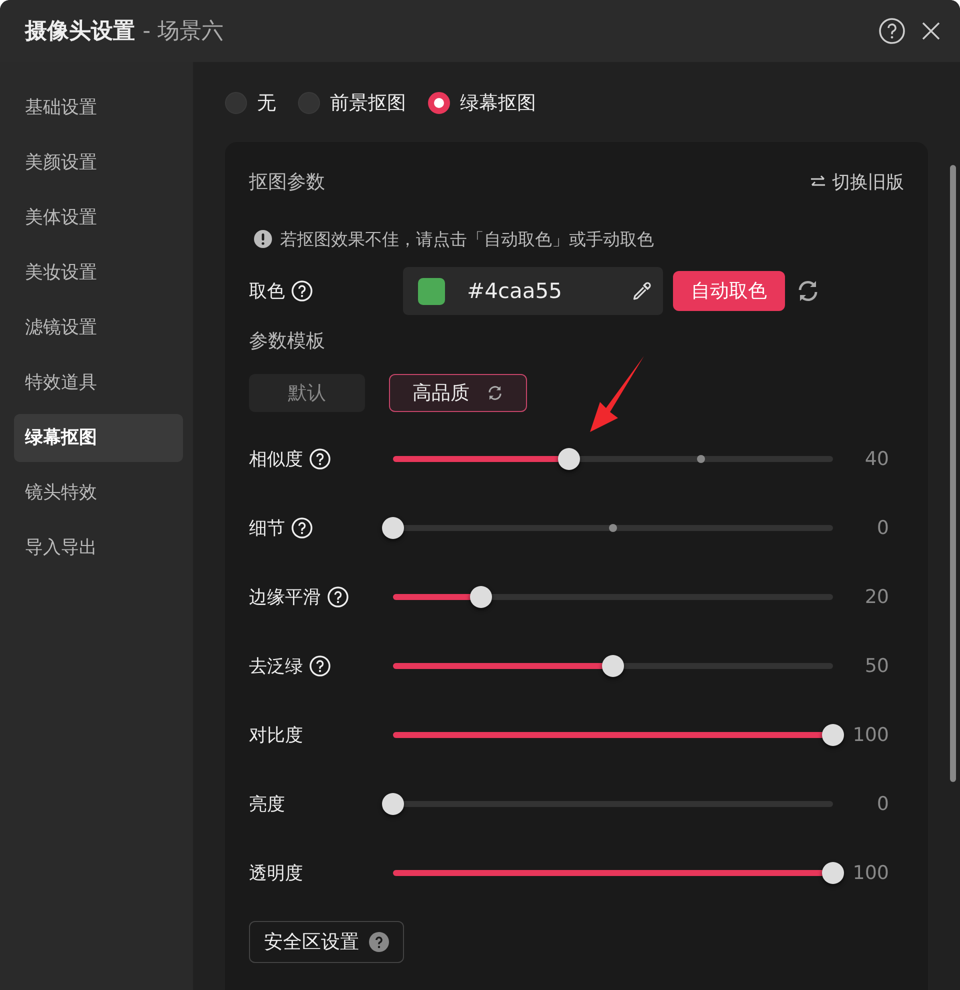 This screenshot has width=960, height=990. What do you see at coordinates (276, 873) in the screenshot?
I see `slider-label: 透明度` at bounding box center [276, 873].